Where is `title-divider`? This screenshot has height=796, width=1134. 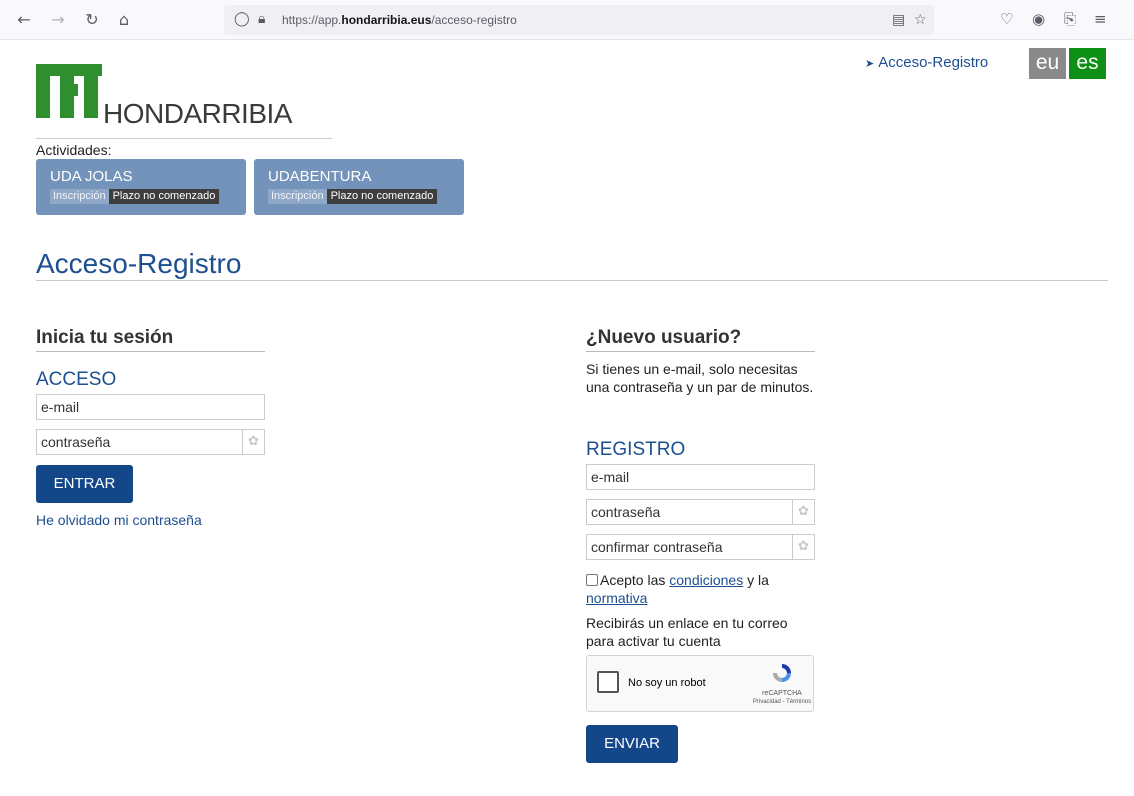
title-divider is located at coordinates (572, 280).